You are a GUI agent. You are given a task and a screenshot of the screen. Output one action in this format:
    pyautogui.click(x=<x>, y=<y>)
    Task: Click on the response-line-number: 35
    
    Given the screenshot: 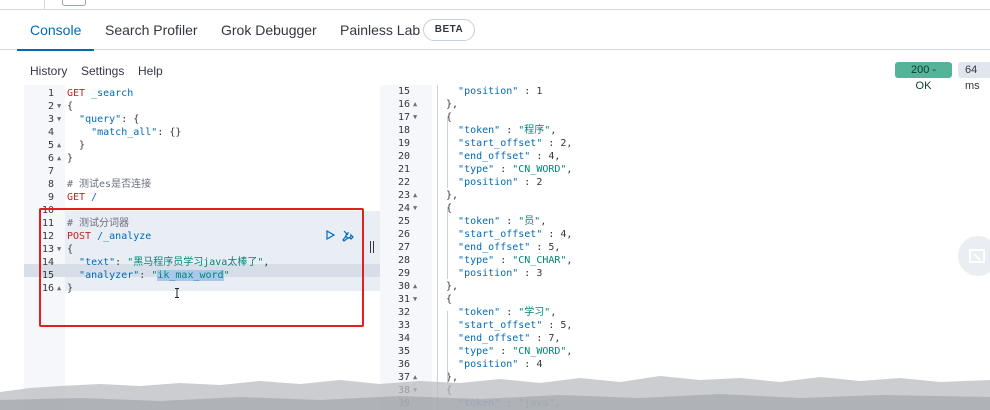 What is the action you would take?
    pyautogui.click(x=403, y=351)
    